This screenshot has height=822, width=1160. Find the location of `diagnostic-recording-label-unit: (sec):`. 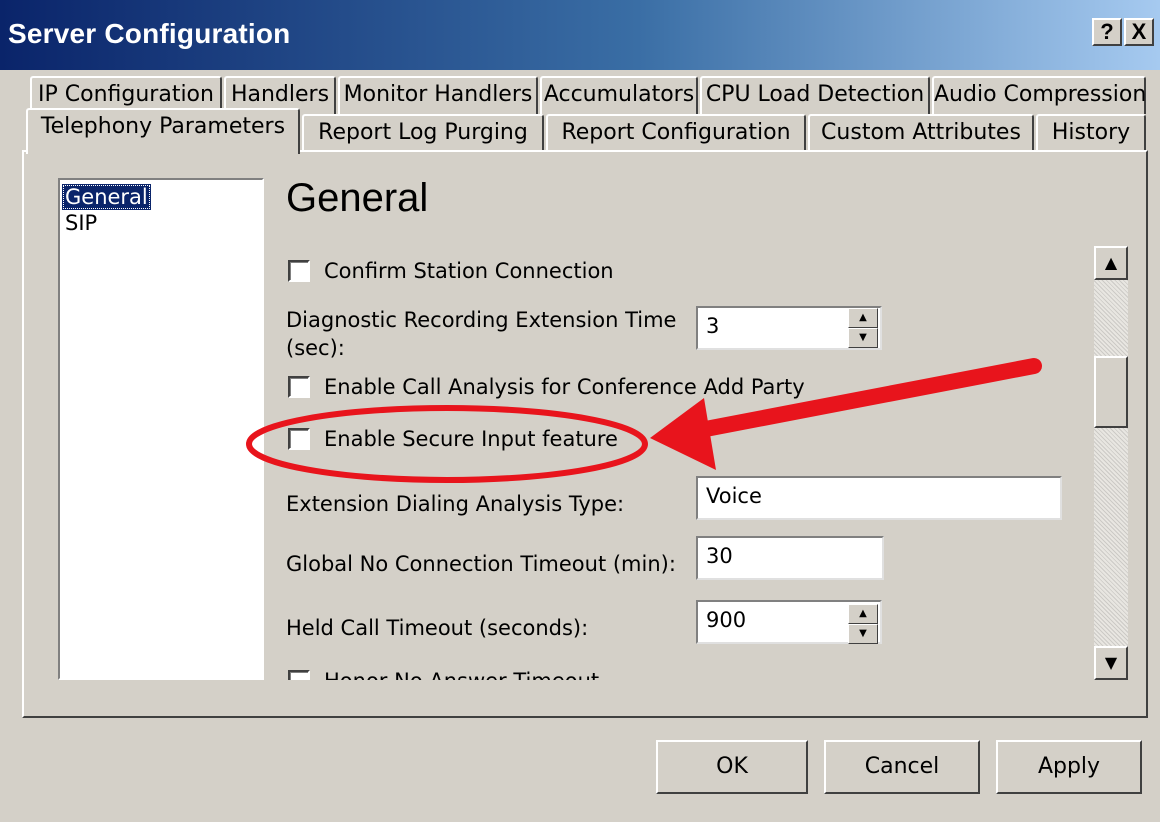

diagnostic-recording-label-unit: (sec): is located at coordinates (315, 348).